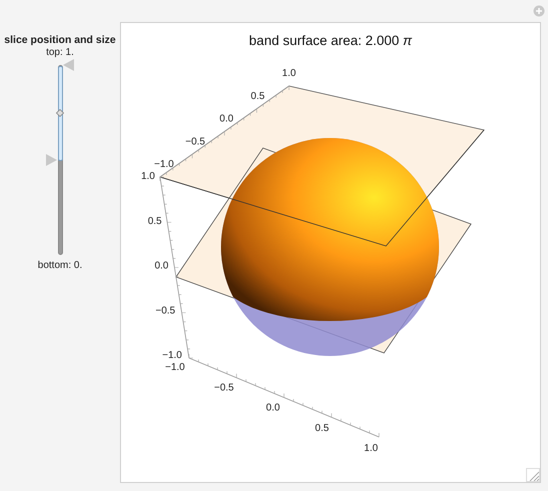 The image size is (548, 491). Describe the element at coordinates (330, 40) in the screenshot. I see `plot-title: band surface area: 2.000 π` at that location.